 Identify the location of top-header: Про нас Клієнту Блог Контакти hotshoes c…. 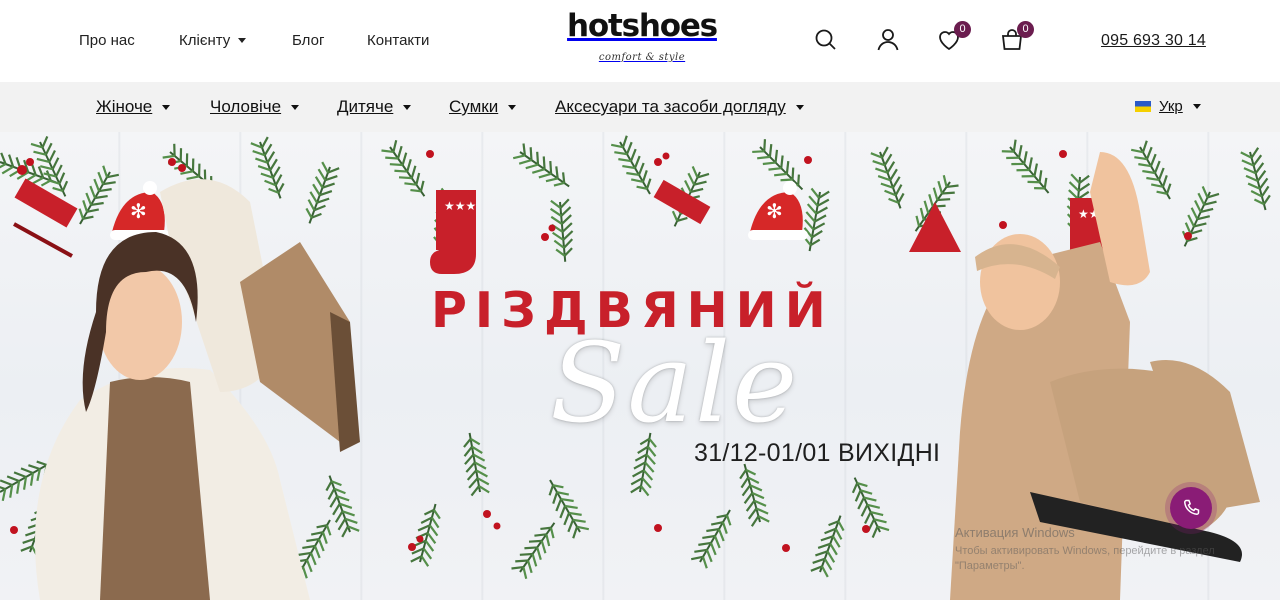
(640, 41).